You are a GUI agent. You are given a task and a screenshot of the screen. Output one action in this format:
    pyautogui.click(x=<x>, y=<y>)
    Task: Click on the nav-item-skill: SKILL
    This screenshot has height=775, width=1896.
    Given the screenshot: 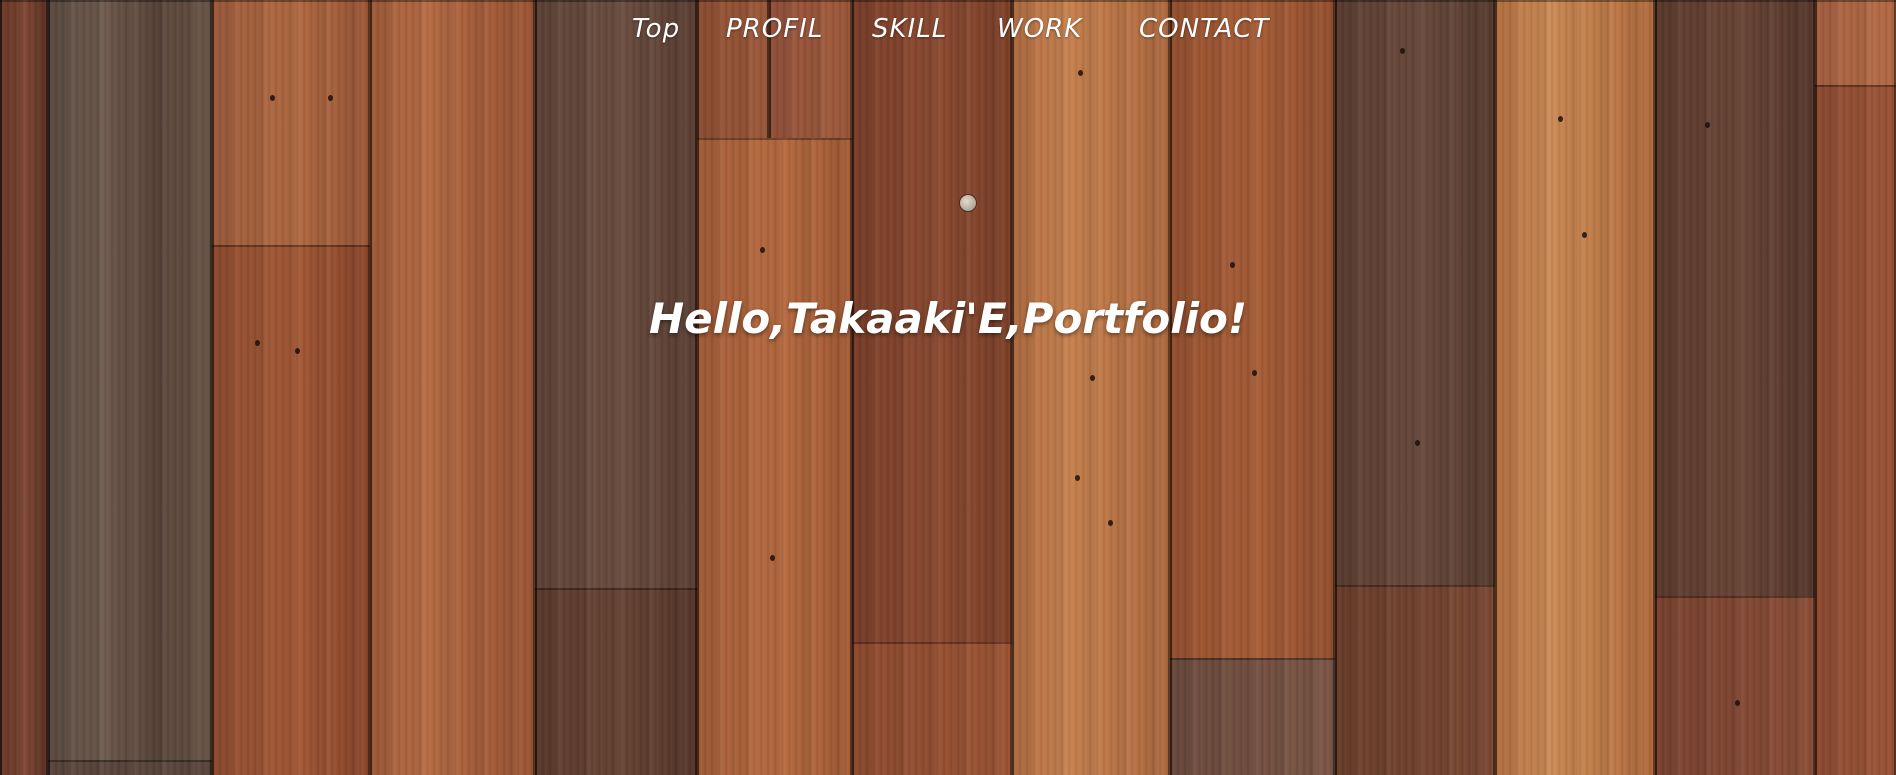 What is the action you would take?
    pyautogui.click(x=909, y=29)
    